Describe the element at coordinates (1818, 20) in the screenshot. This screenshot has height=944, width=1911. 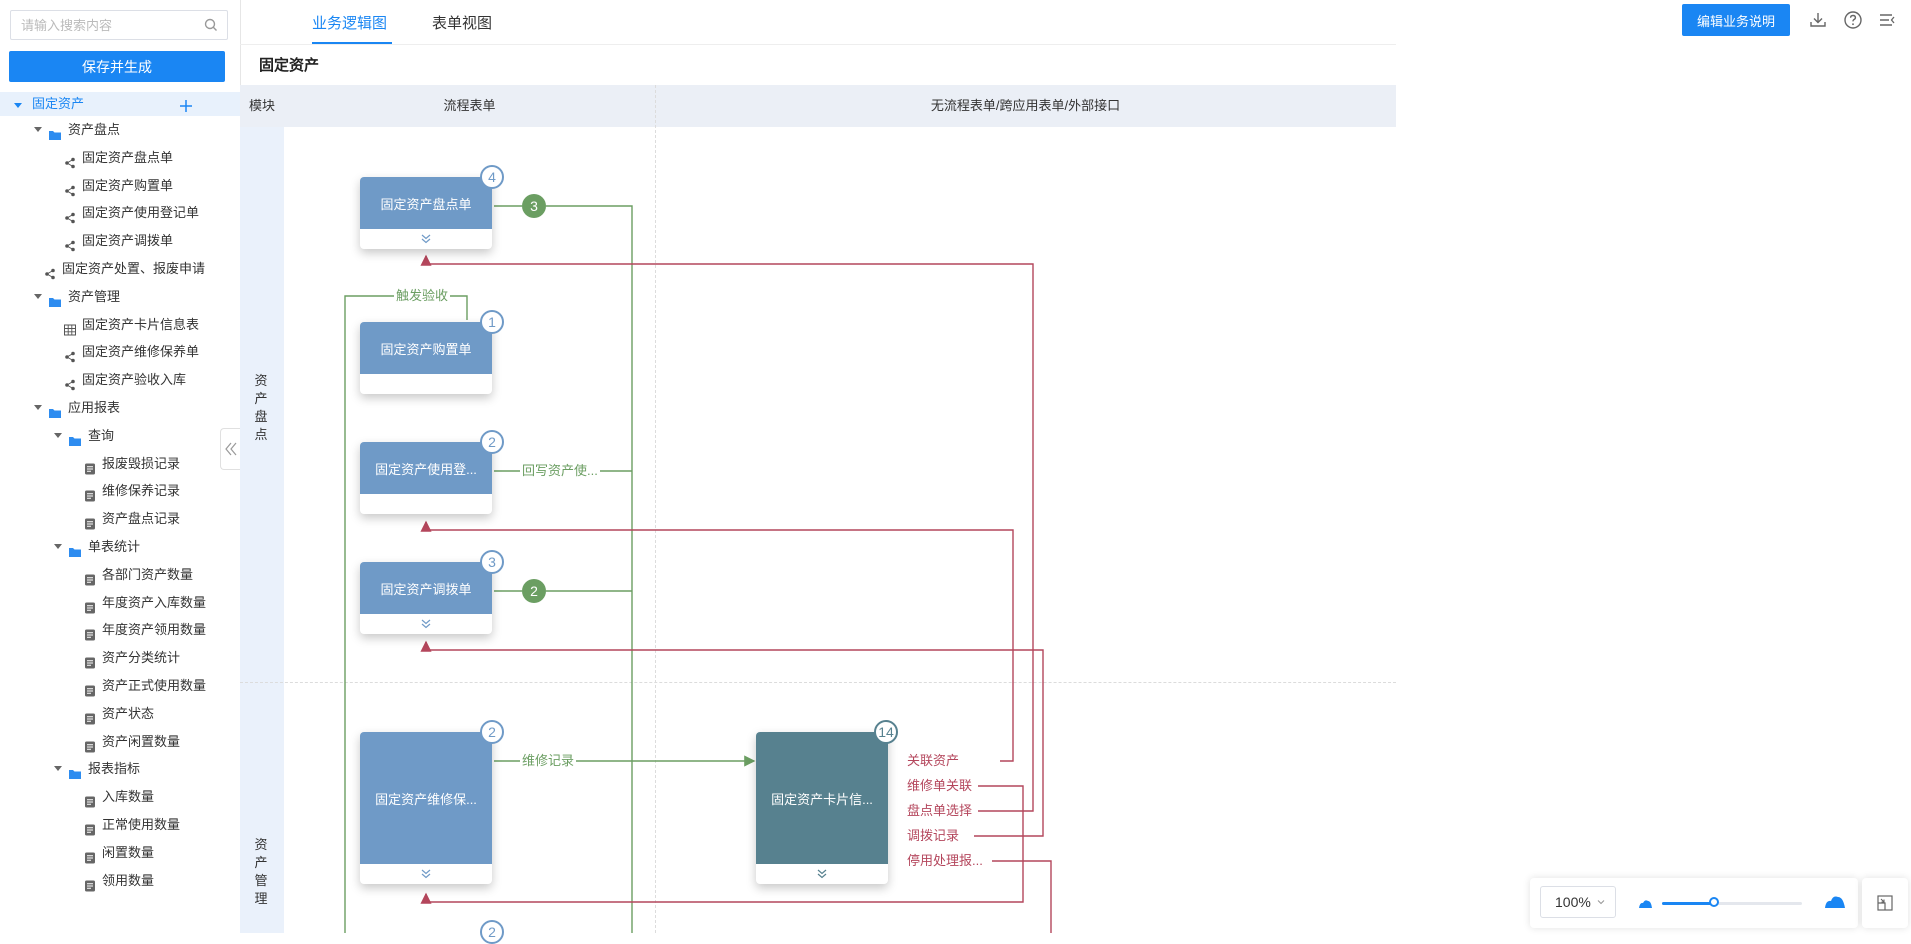
I see `download-icon` at that location.